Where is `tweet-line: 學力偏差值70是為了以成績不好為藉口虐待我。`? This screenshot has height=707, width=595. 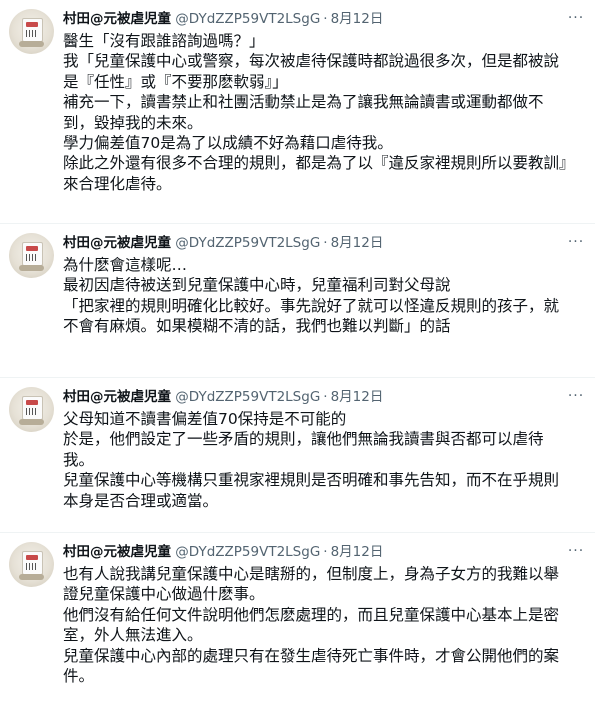
tweet-line: 學力偏差值70是為了以成績不好為藉口虐待我。 is located at coordinates (228, 143).